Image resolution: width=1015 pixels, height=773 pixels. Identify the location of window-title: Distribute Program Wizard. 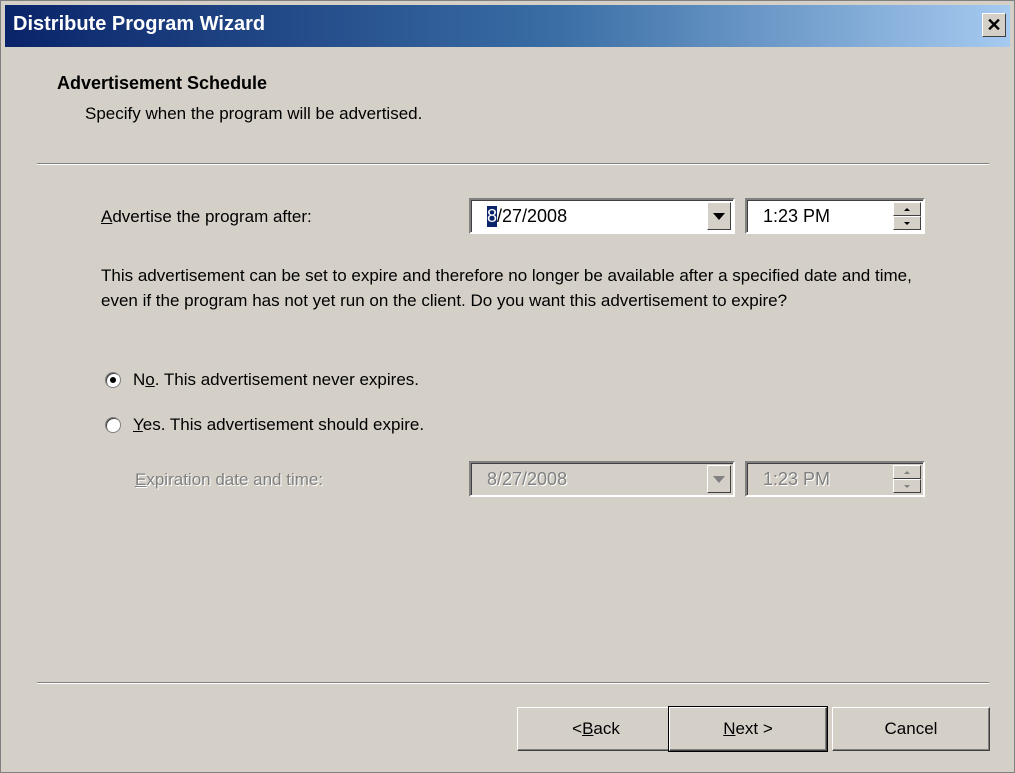
(139, 24).